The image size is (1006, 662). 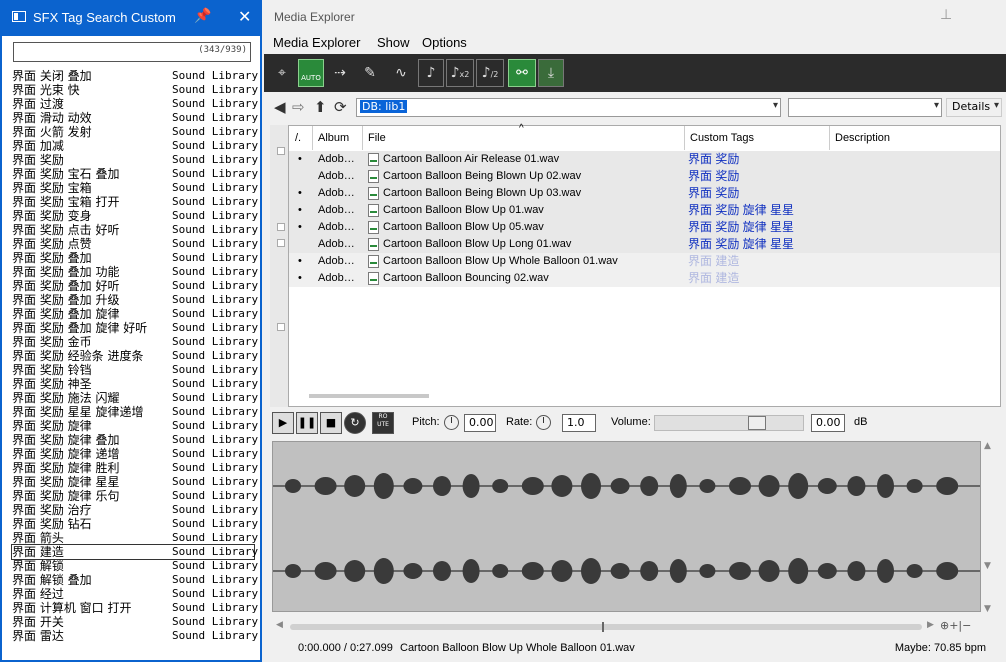 What do you see at coordinates (955, 625) in the screenshot?
I see `zoom-controls-icon: ⊕+|−` at bounding box center [955, 625].